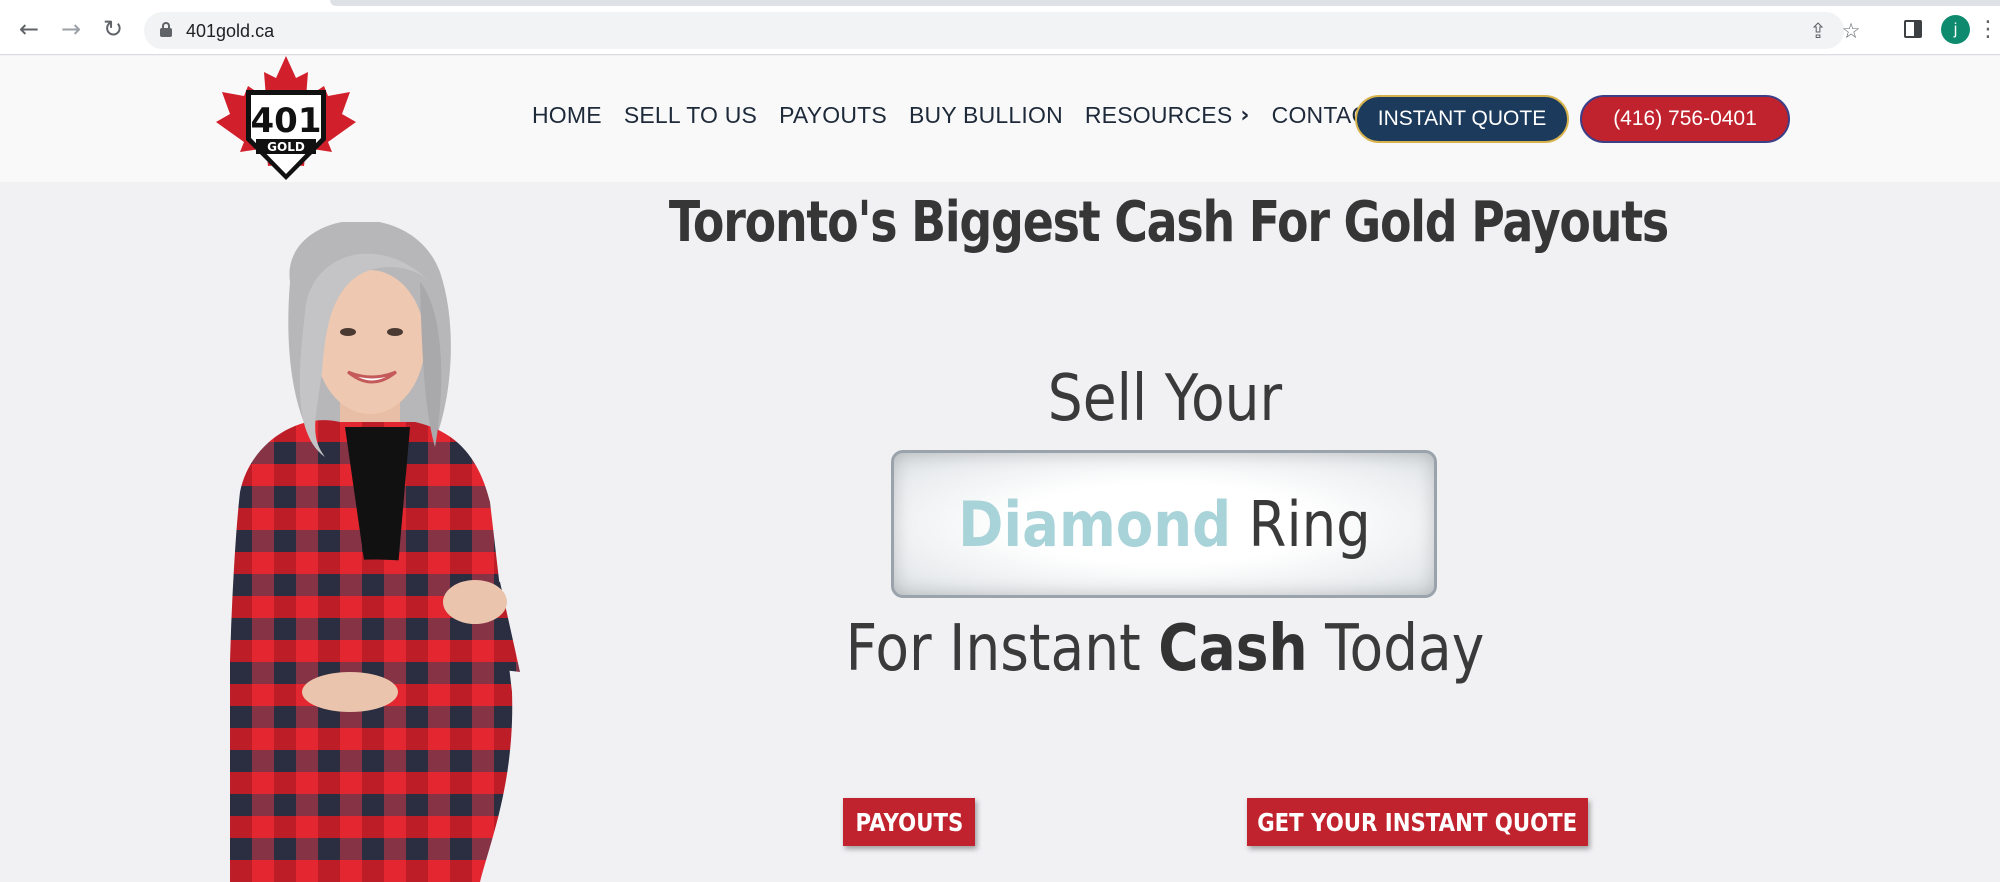 This screenshot has height=882, width=2000. I want to click on page-title: Toronto's Biggest Cash For Gold Payouts, so click(1168, 222).